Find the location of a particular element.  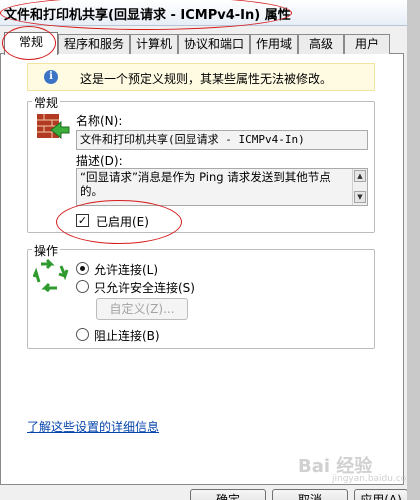

tab-bar: 常规 程序和服务 计算机 协议和端口 作用域 高级 用户 is located at coordinates (210, 43).